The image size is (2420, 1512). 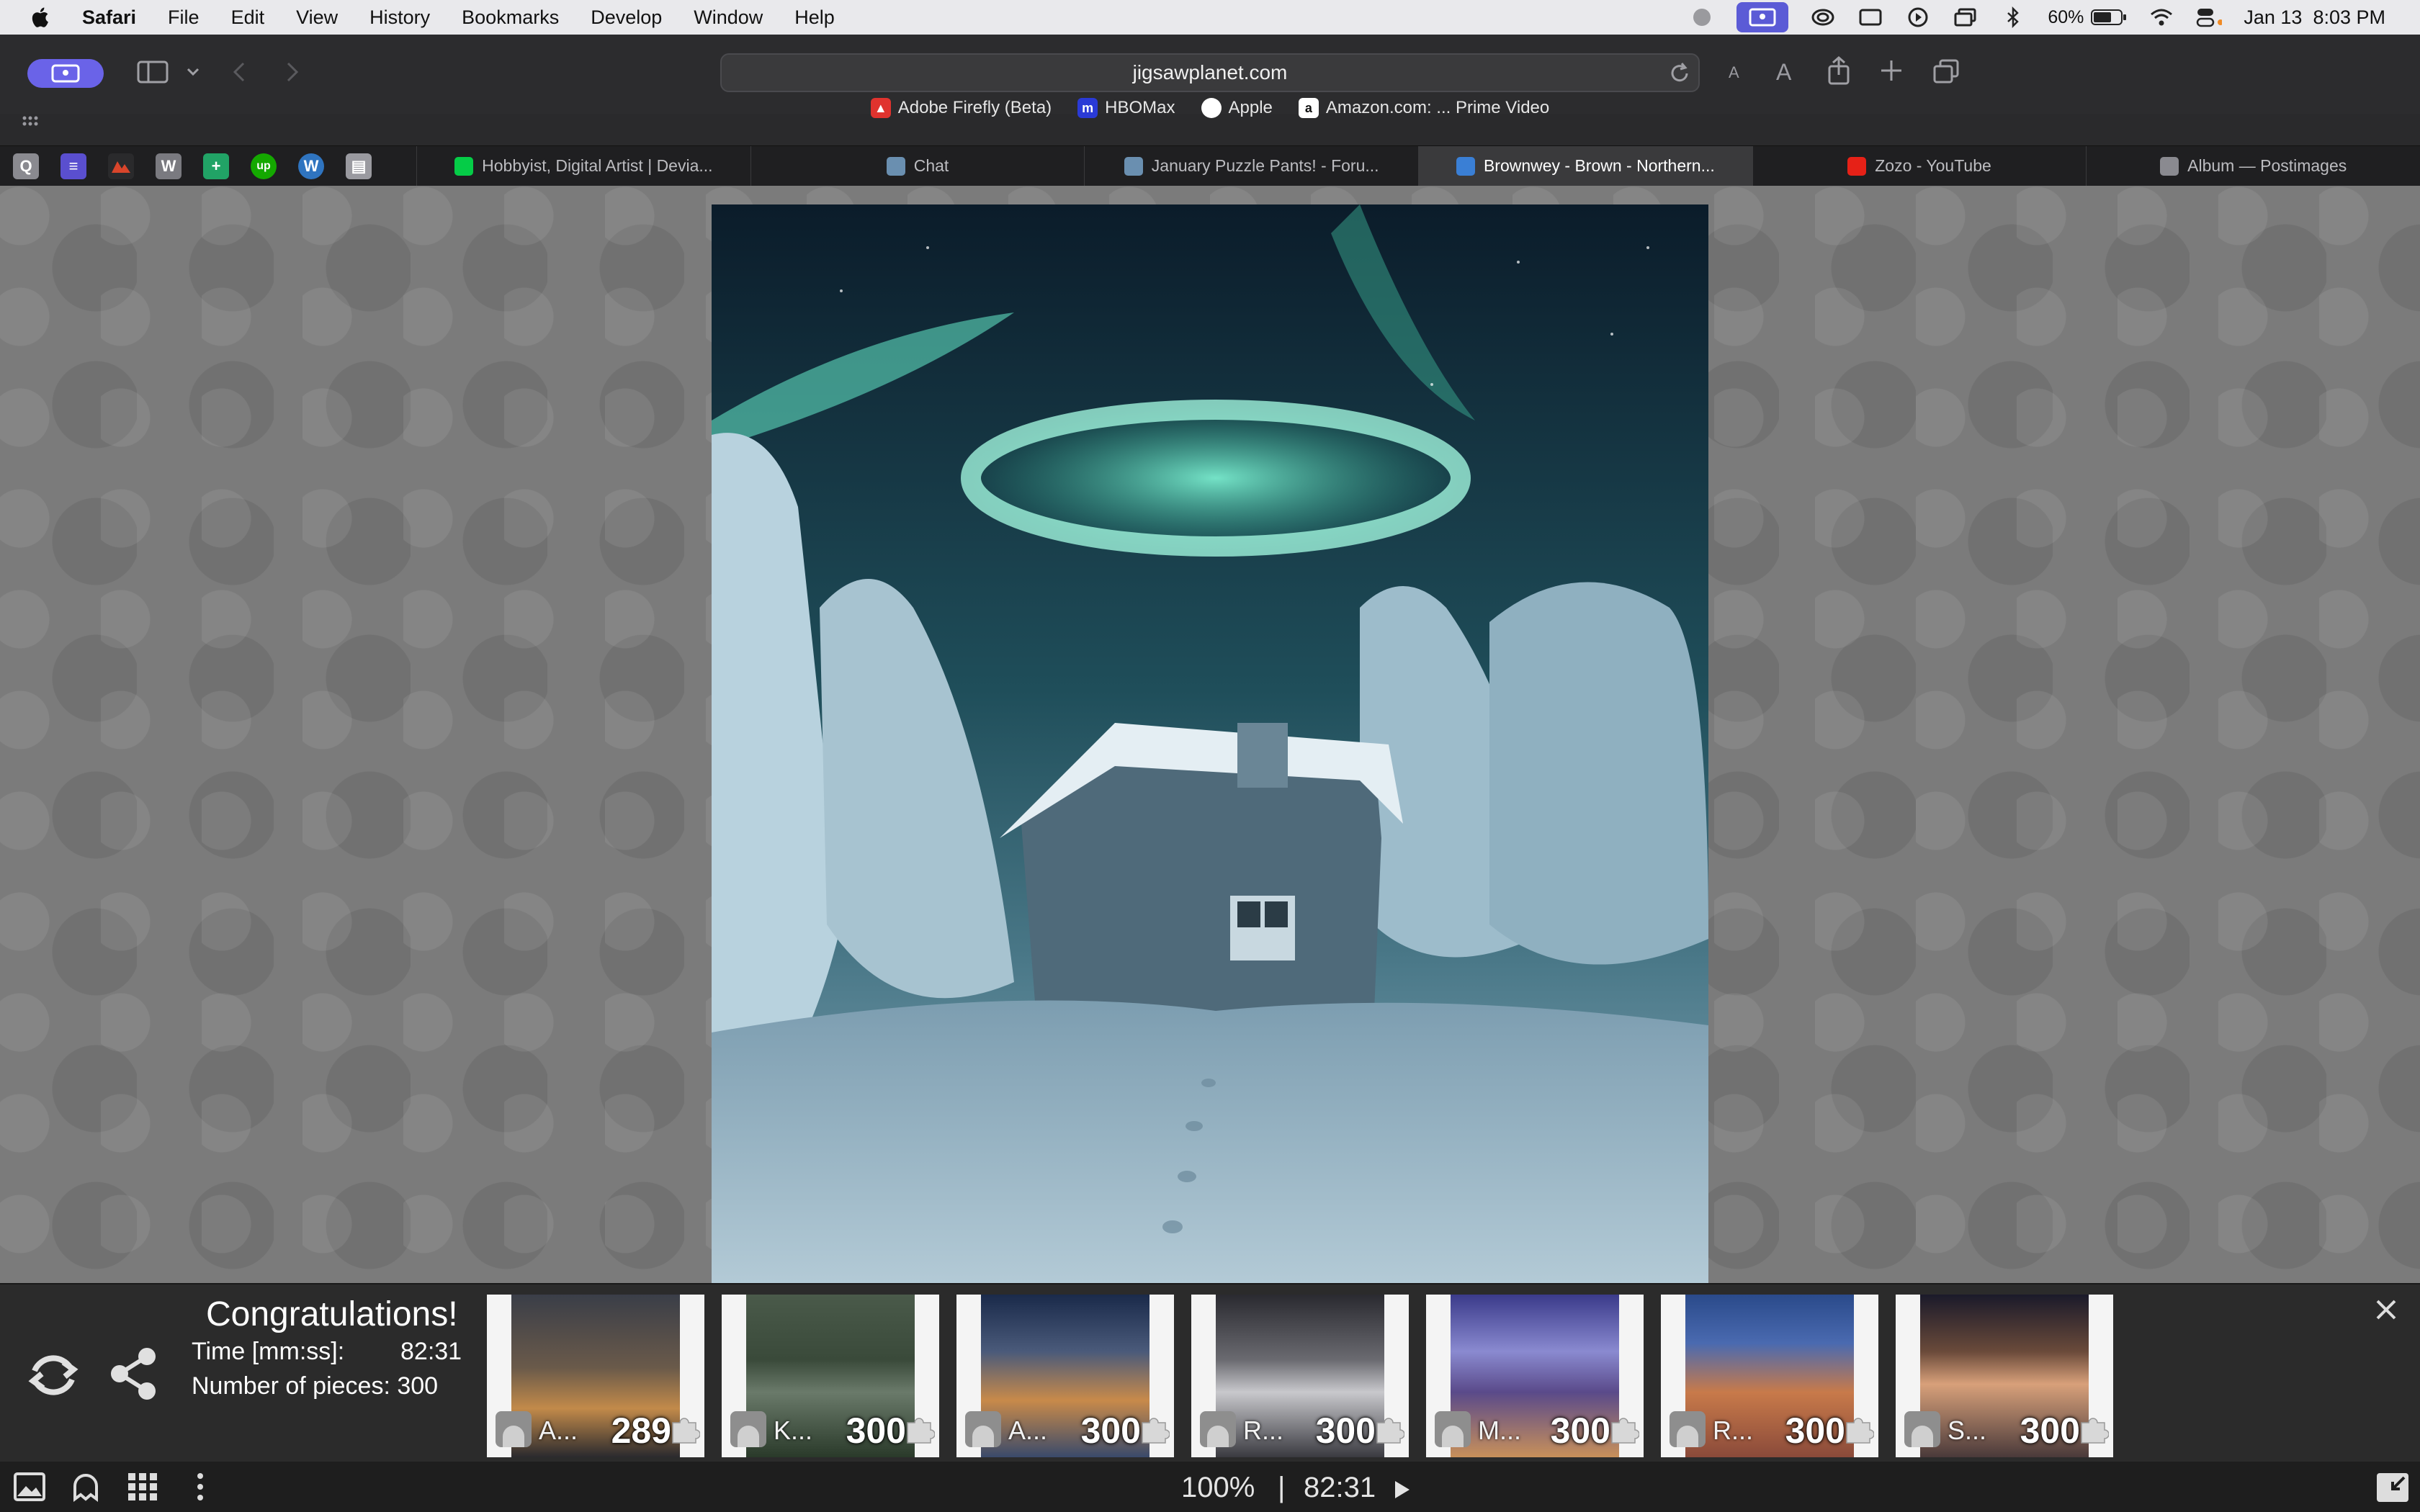 What do you see at coordinates (2066, 16) in the screenshot?
I see `battery-percent: 60%` at bounding box center [2066, 16].